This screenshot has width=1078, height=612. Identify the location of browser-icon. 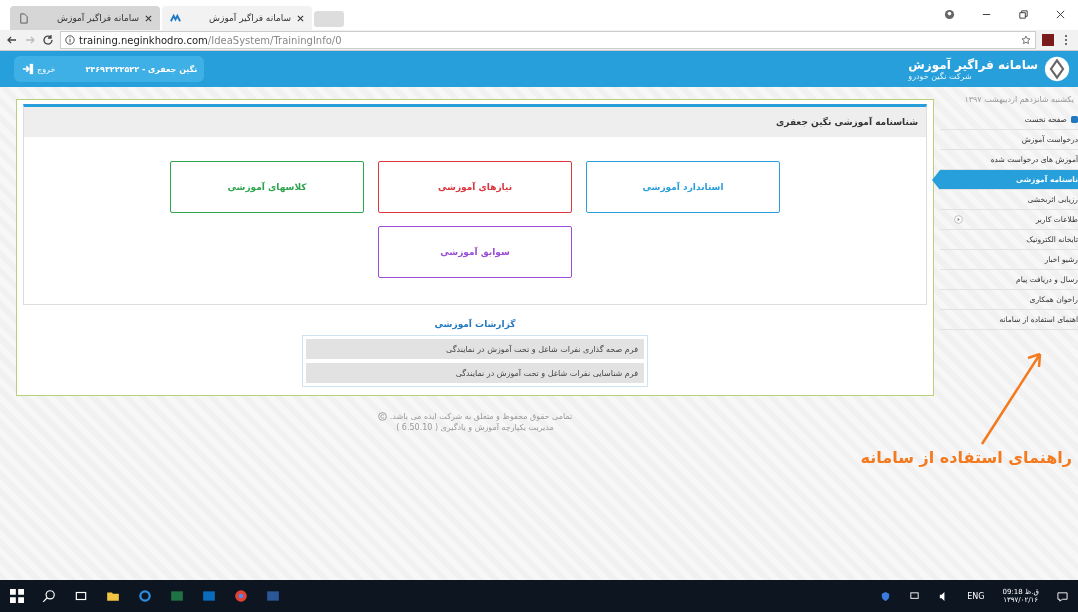
(145, 596).